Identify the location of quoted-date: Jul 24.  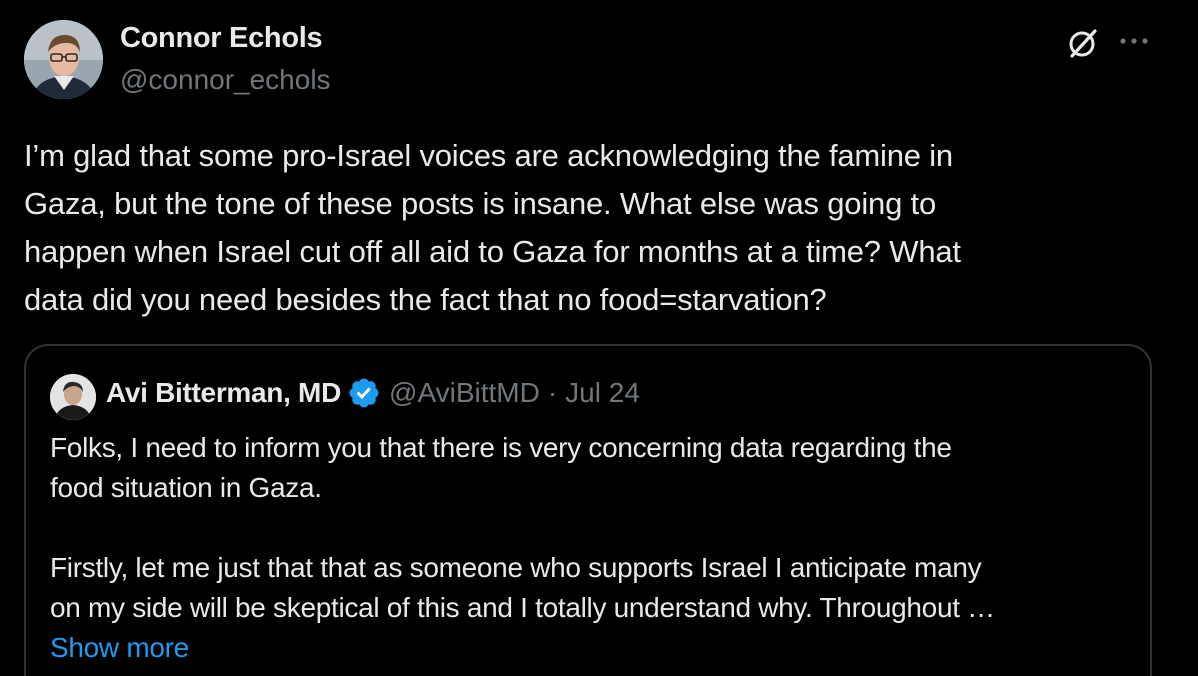
(602, 393).